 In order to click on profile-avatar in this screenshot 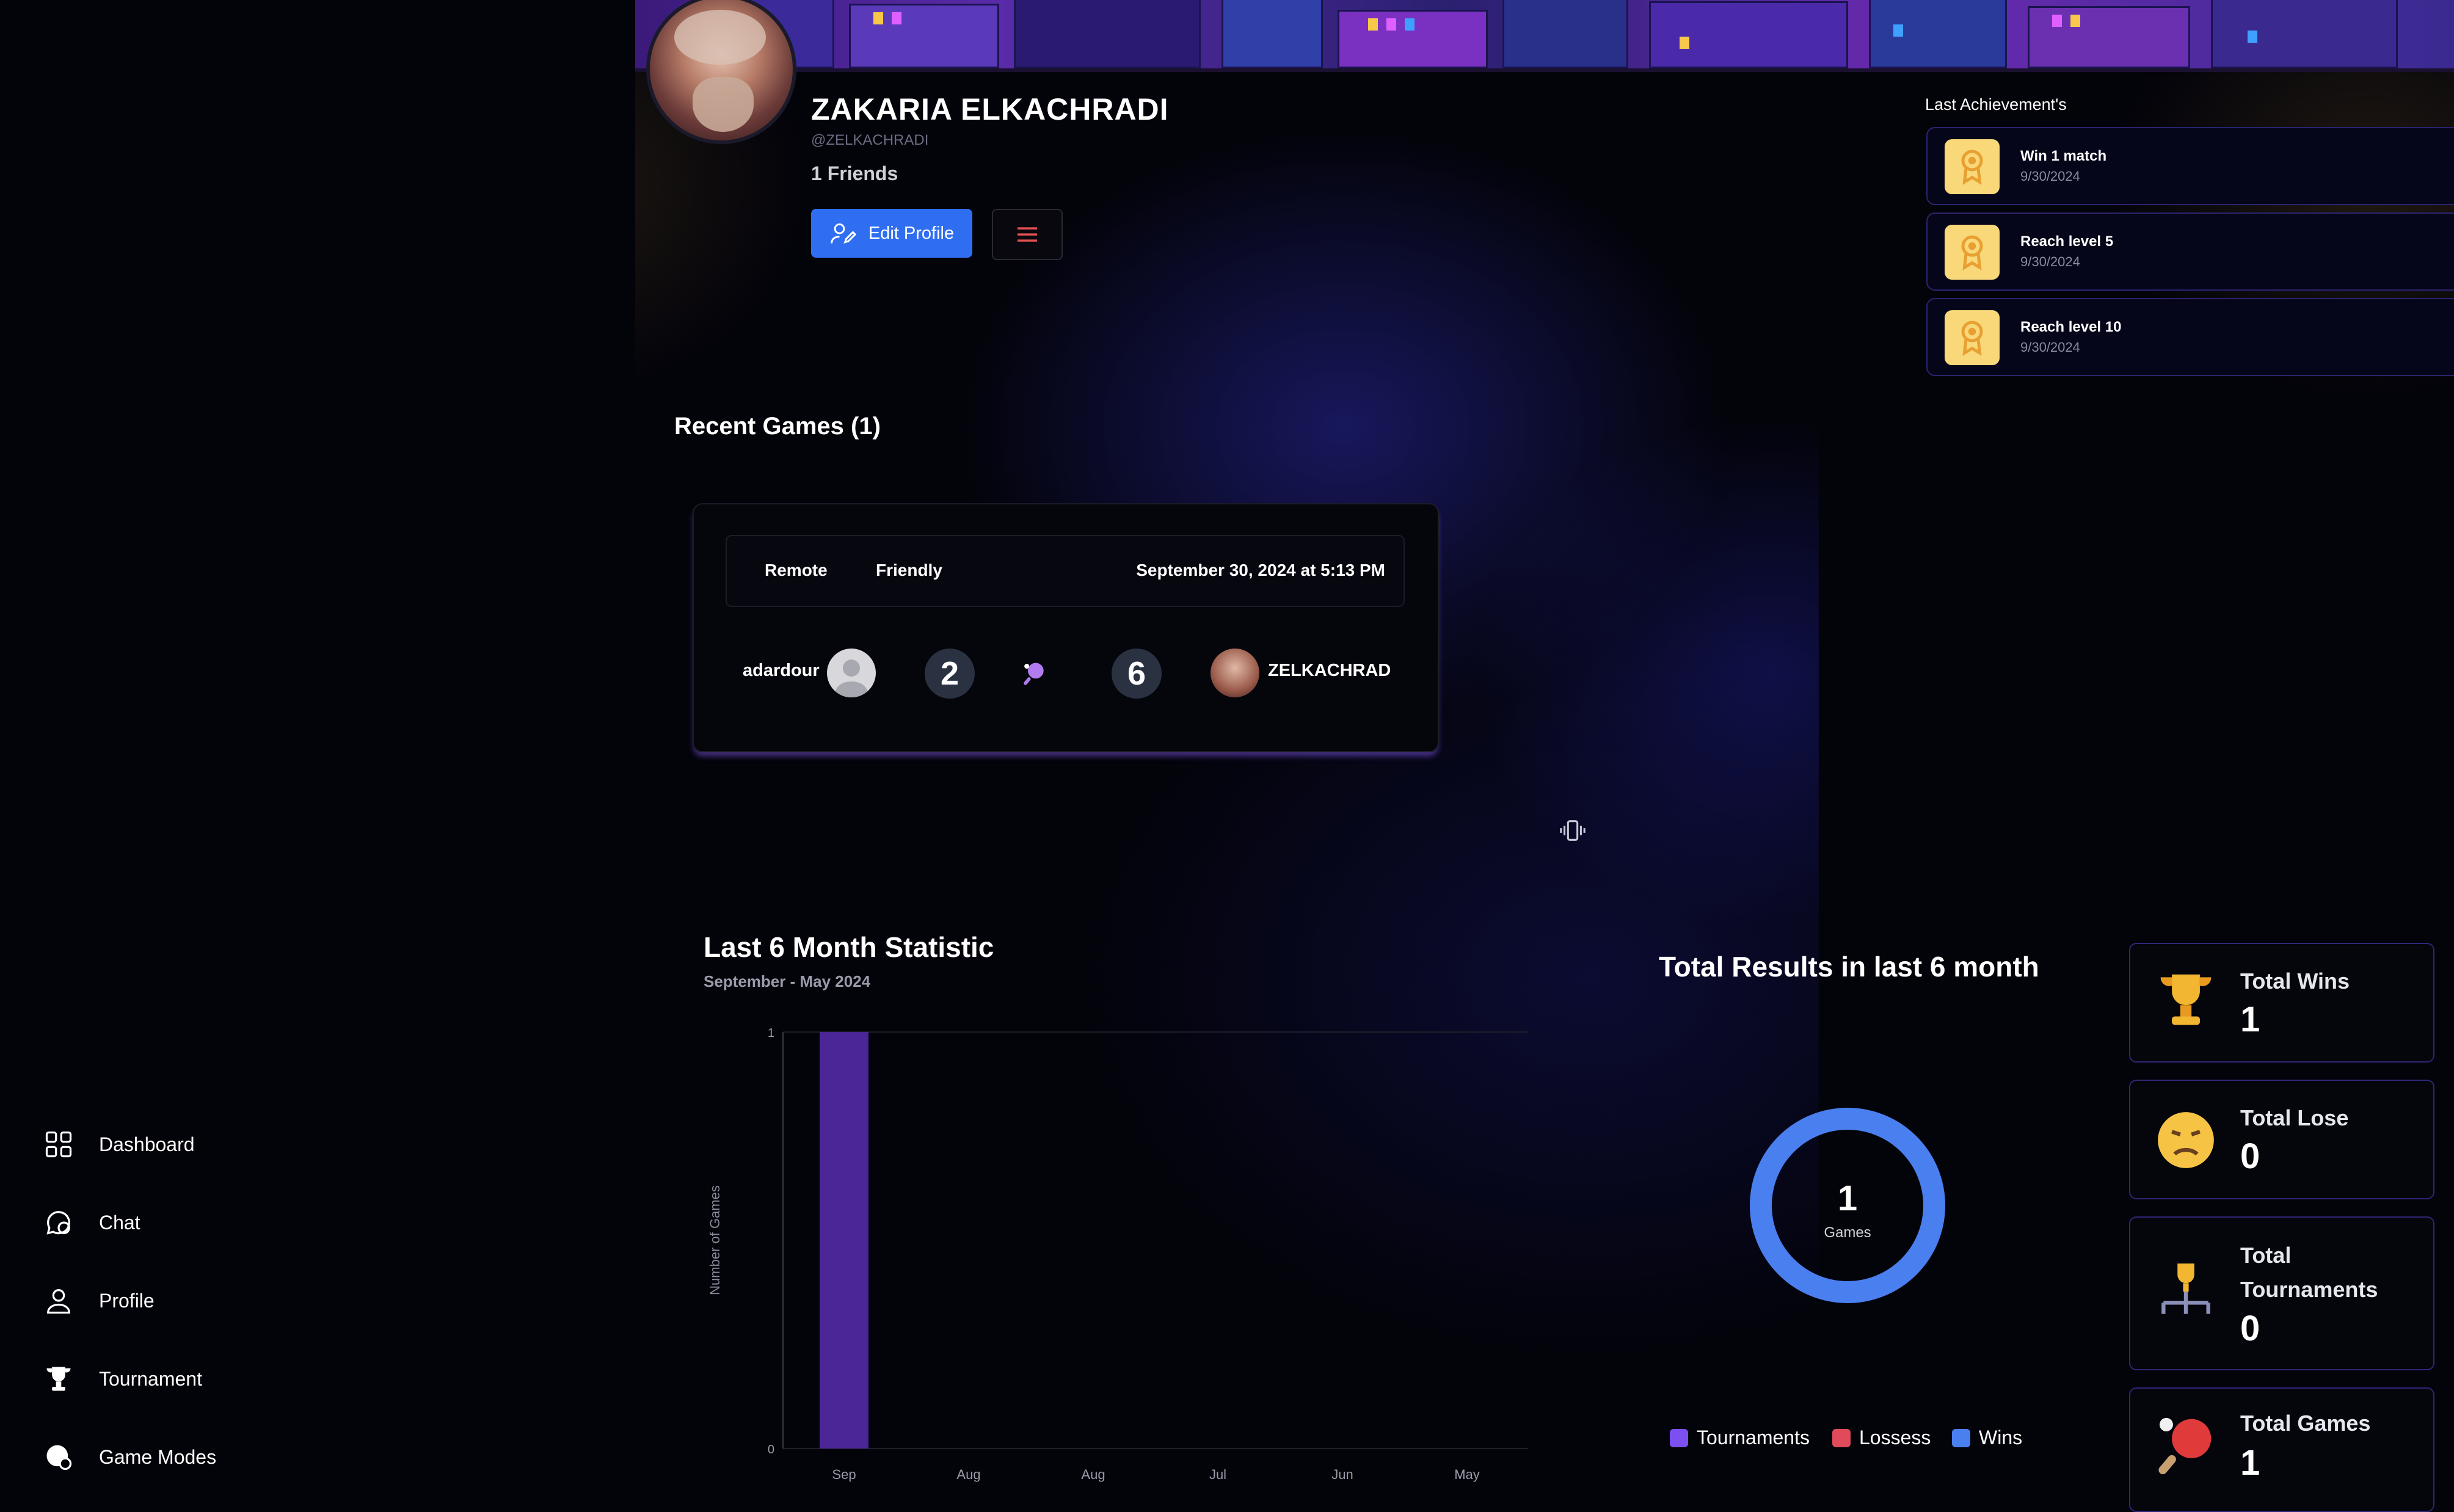, I will do `click(721, 72)`.